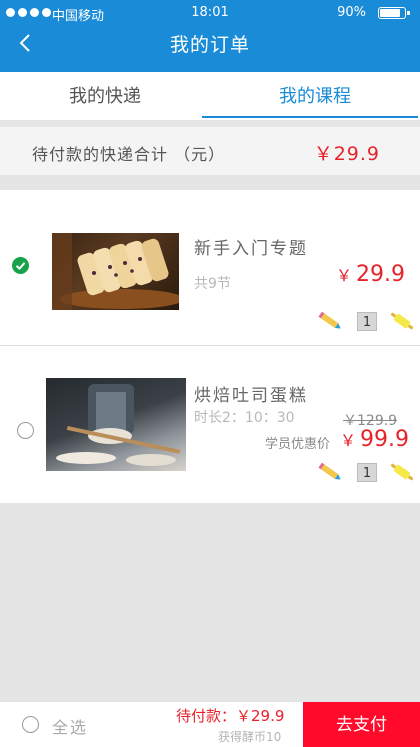 This screenshot has width=420, height=747. I want to click on course-duration: 时长2：10：30, so click(244, 418).